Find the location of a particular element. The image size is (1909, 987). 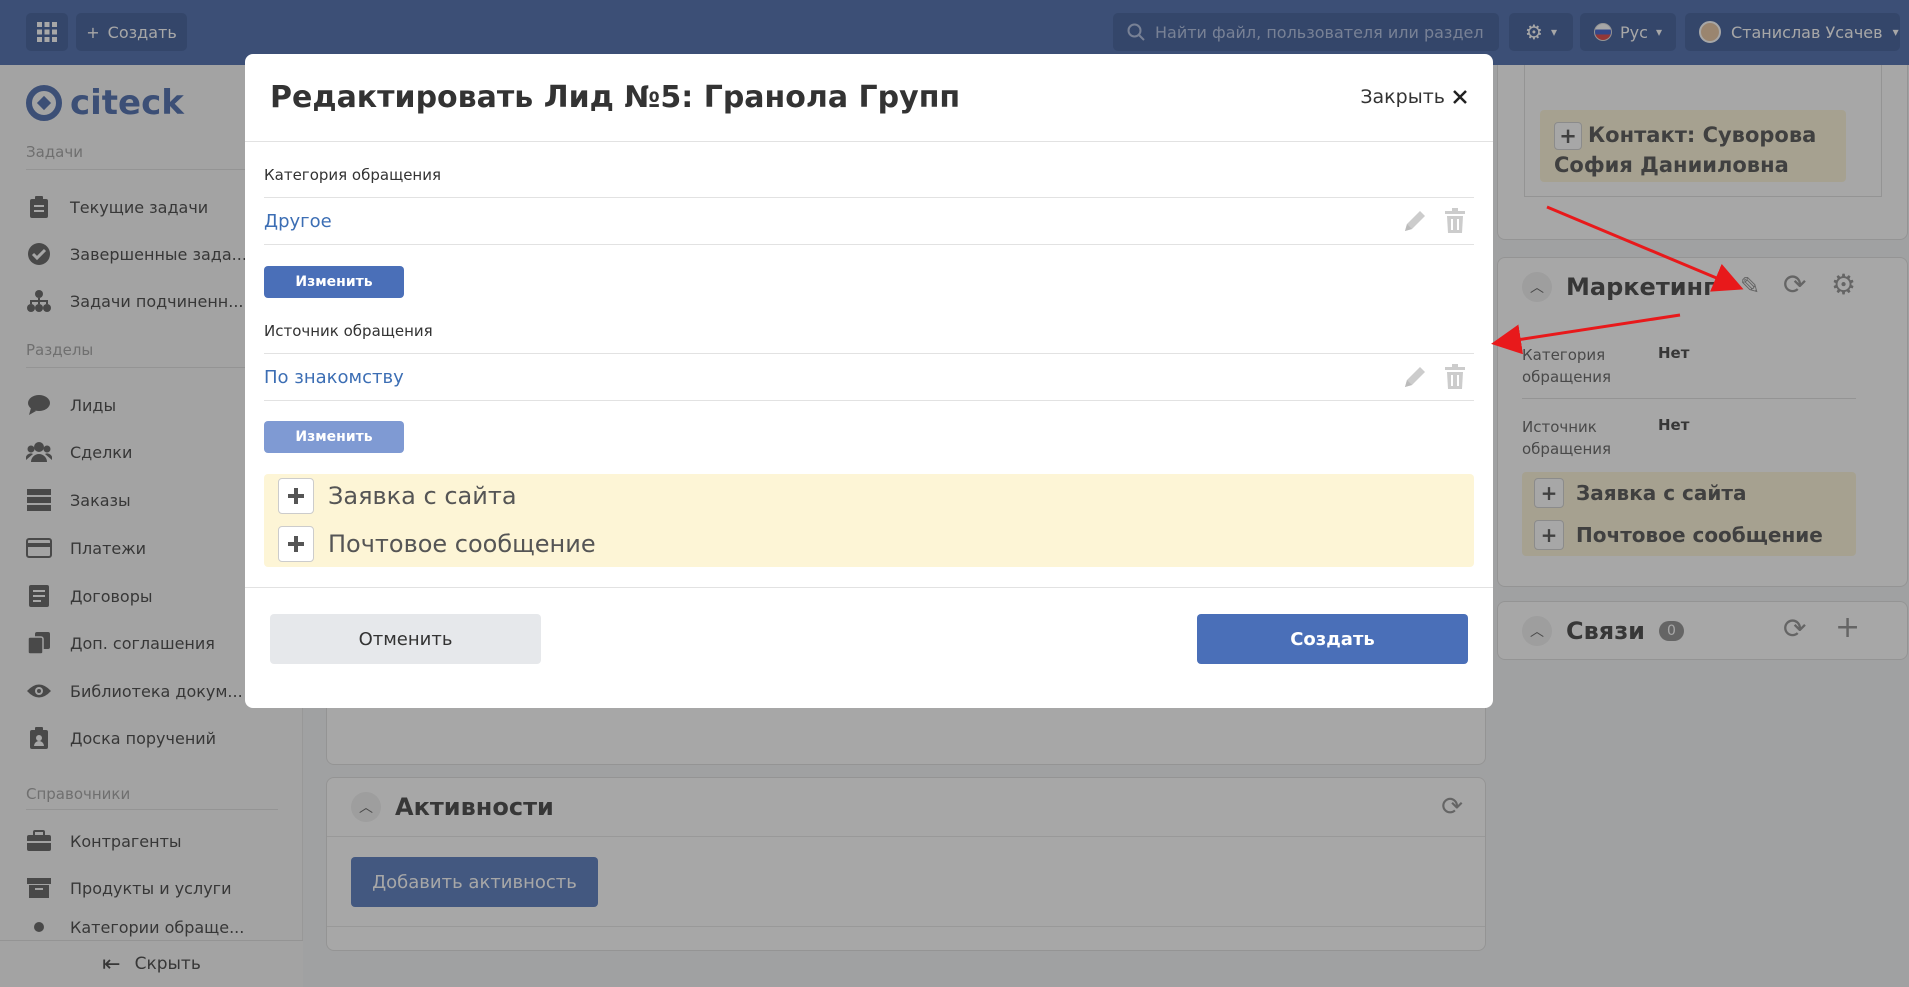

close-button: Закрыть is located at coordinates (1413, 97).